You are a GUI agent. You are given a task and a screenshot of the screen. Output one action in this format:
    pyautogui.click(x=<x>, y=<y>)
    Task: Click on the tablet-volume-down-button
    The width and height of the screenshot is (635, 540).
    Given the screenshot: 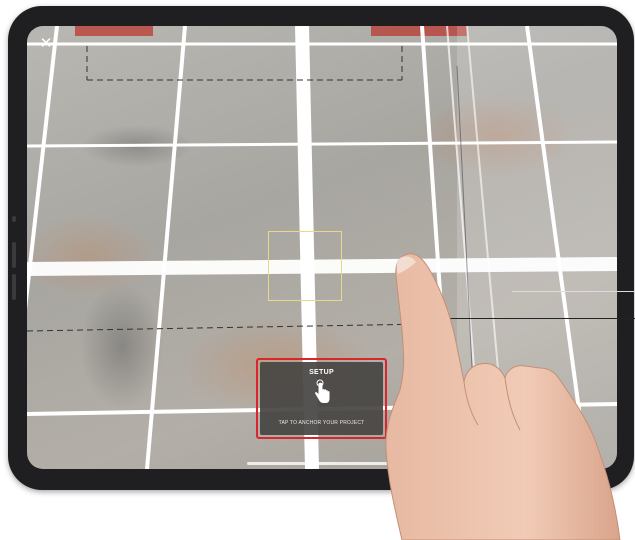 What is the action you would take?
    pyautogui.click(x=14, y=287)
    